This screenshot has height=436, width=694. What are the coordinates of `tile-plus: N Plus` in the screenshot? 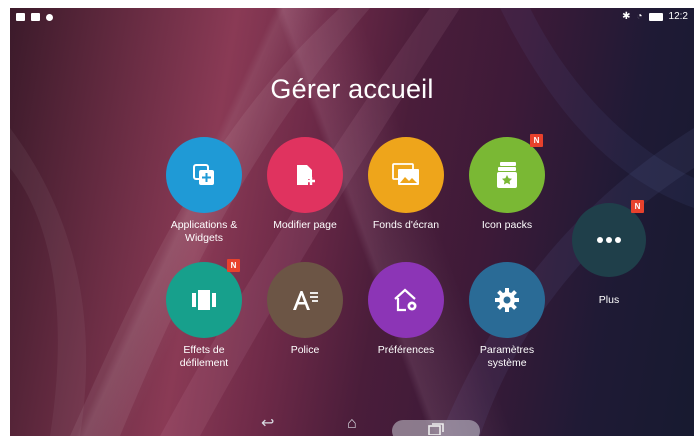 It's located at (609, 253).